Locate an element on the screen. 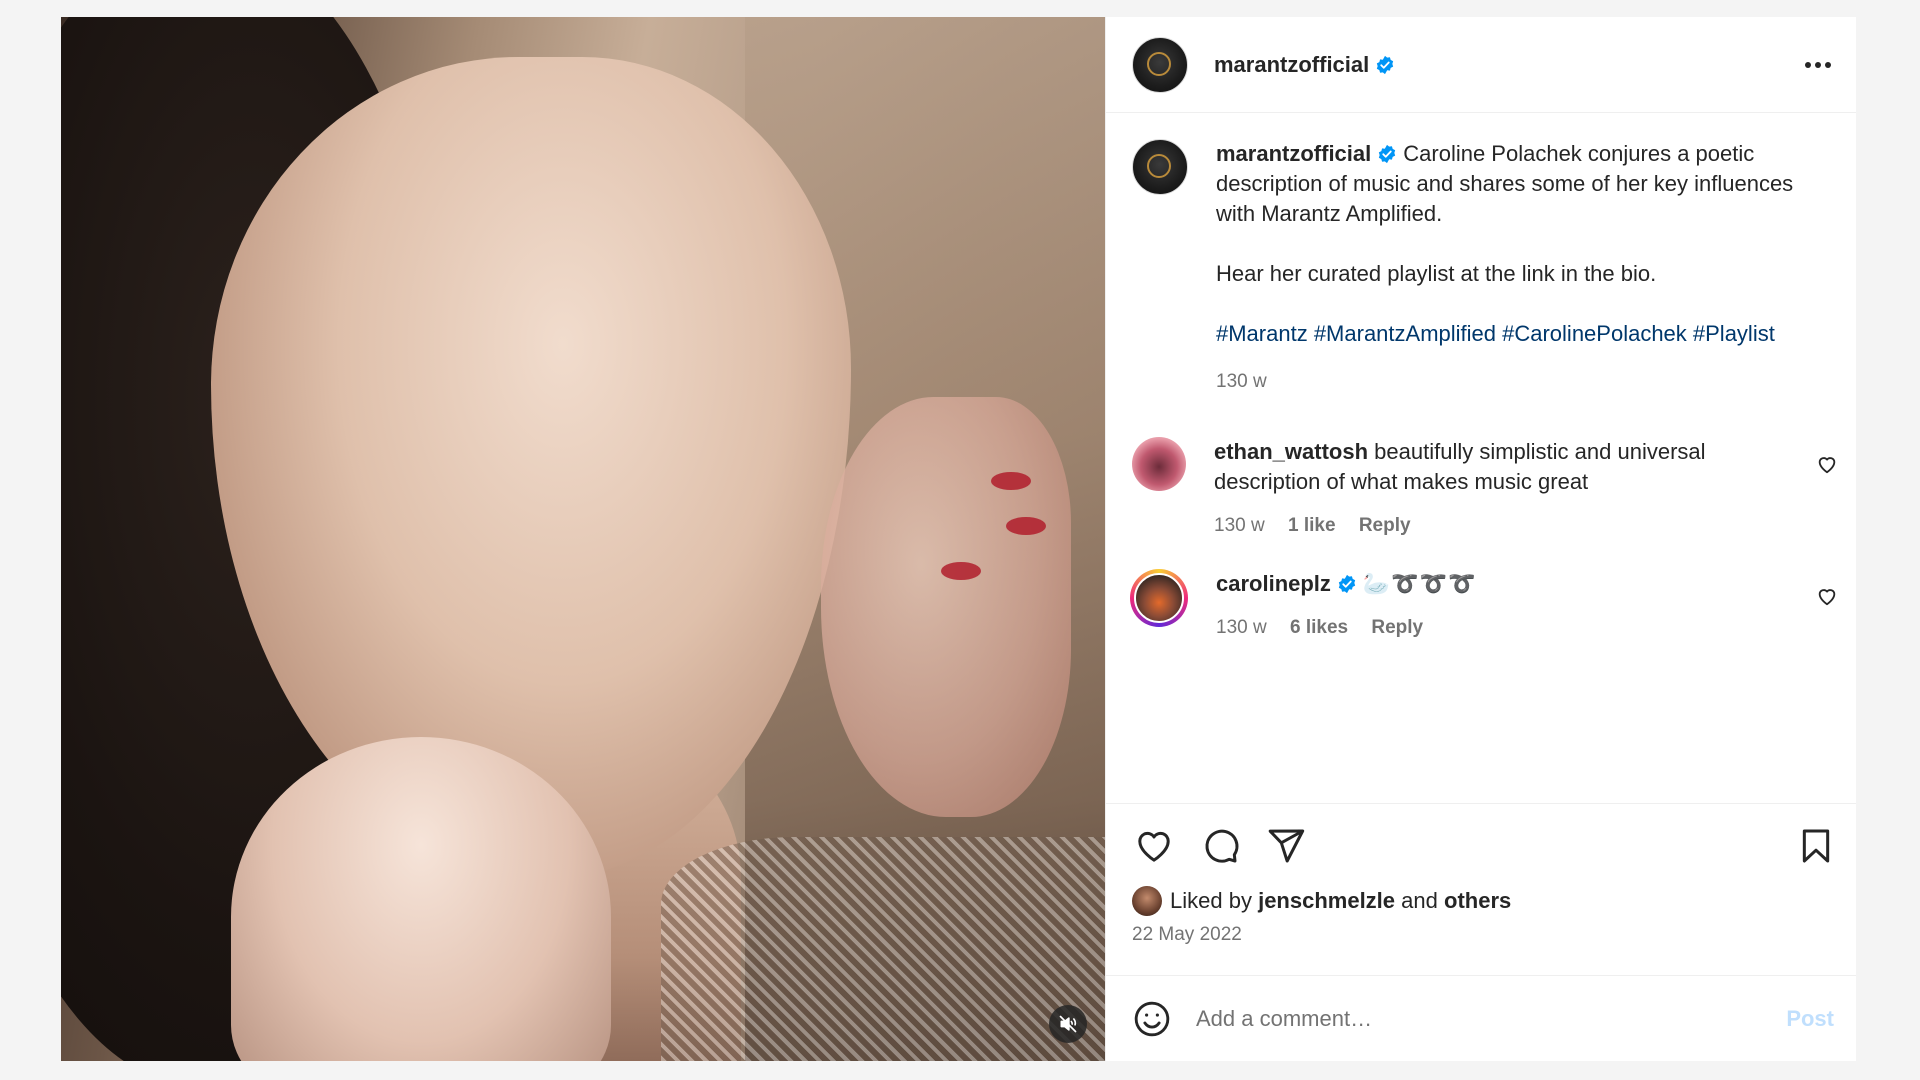  speaker-muted-icon is located at coordinates (1068, 1024).